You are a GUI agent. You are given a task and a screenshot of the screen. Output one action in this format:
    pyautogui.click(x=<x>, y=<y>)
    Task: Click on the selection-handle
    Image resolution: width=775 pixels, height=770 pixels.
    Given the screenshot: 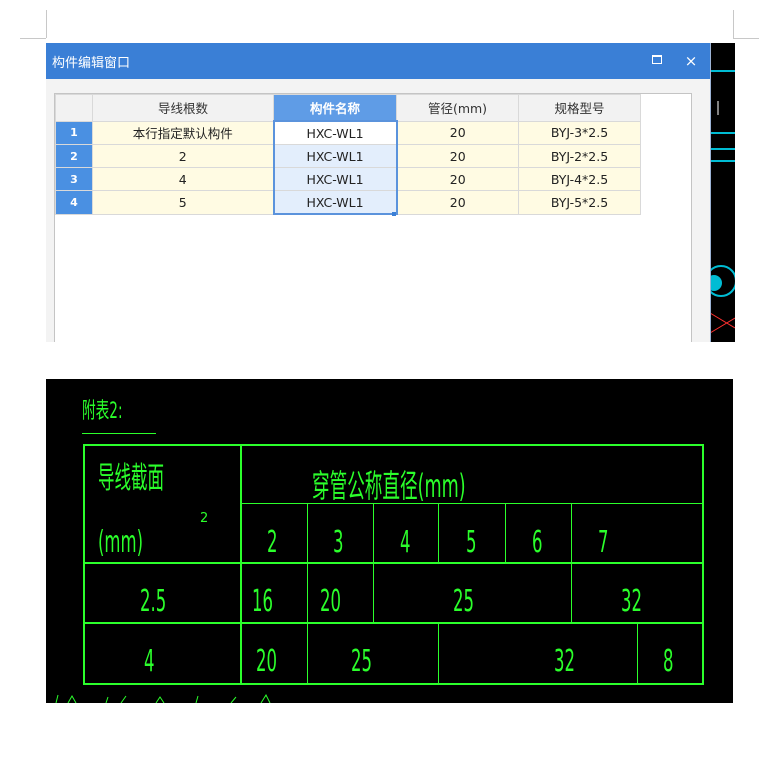 What is the action you would take?
    pyautogui.click(x=394, y=214)
    